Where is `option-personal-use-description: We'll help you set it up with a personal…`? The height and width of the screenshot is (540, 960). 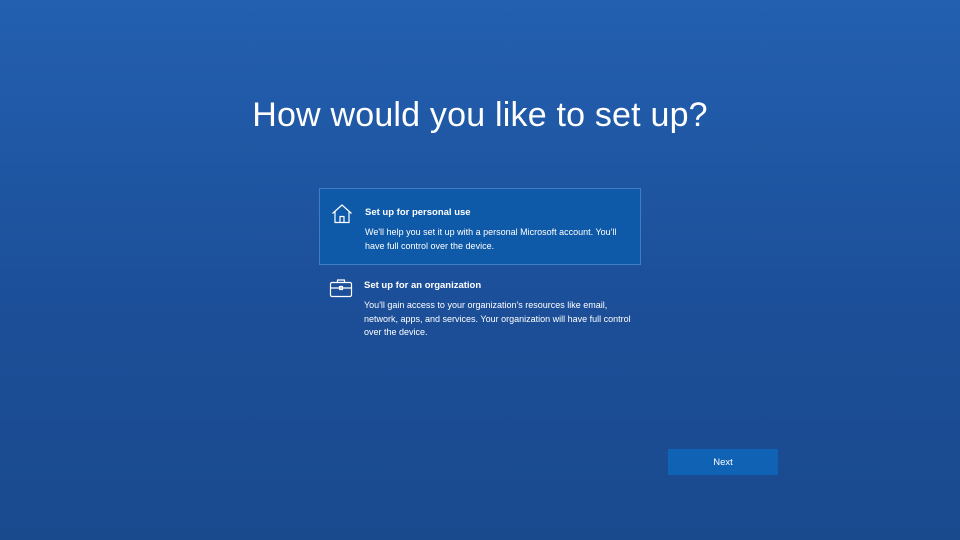
option-personal-use-description: We'll help you set it up with a personal… is located at coordinates (491, 239).